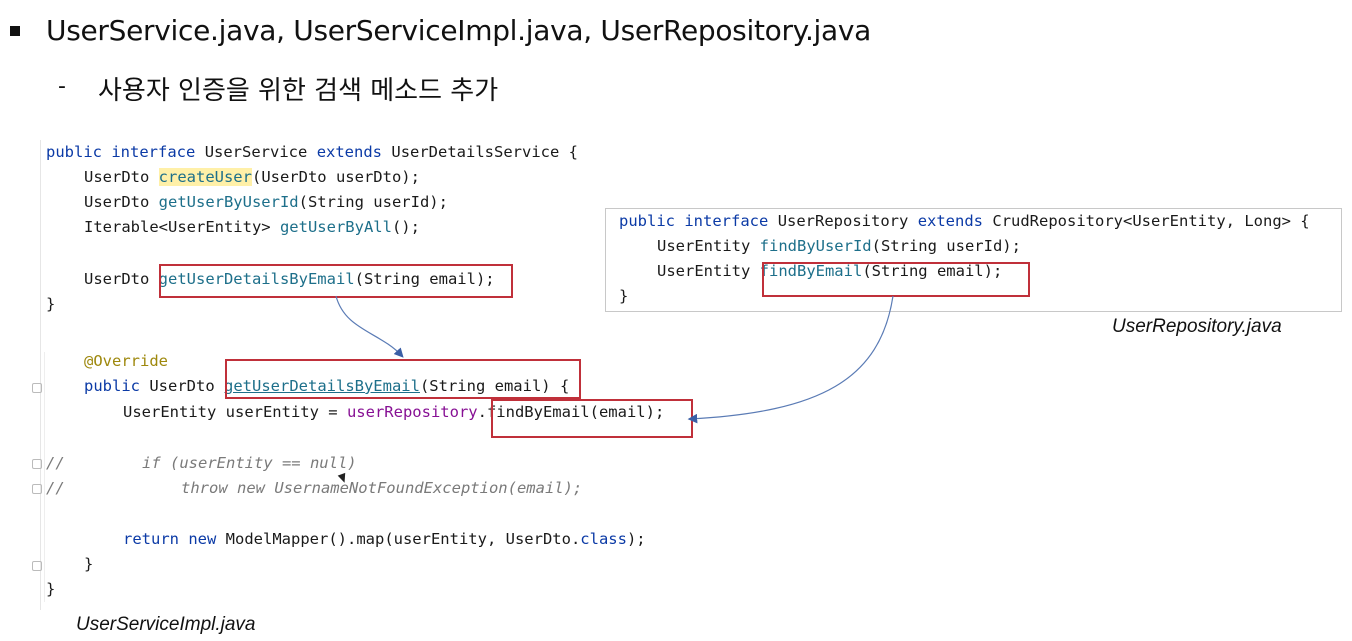 The image size is (1352, 641). Describe the element at coordinates (614, 359) in the screenshot. I see `connector-arrows` at that location.